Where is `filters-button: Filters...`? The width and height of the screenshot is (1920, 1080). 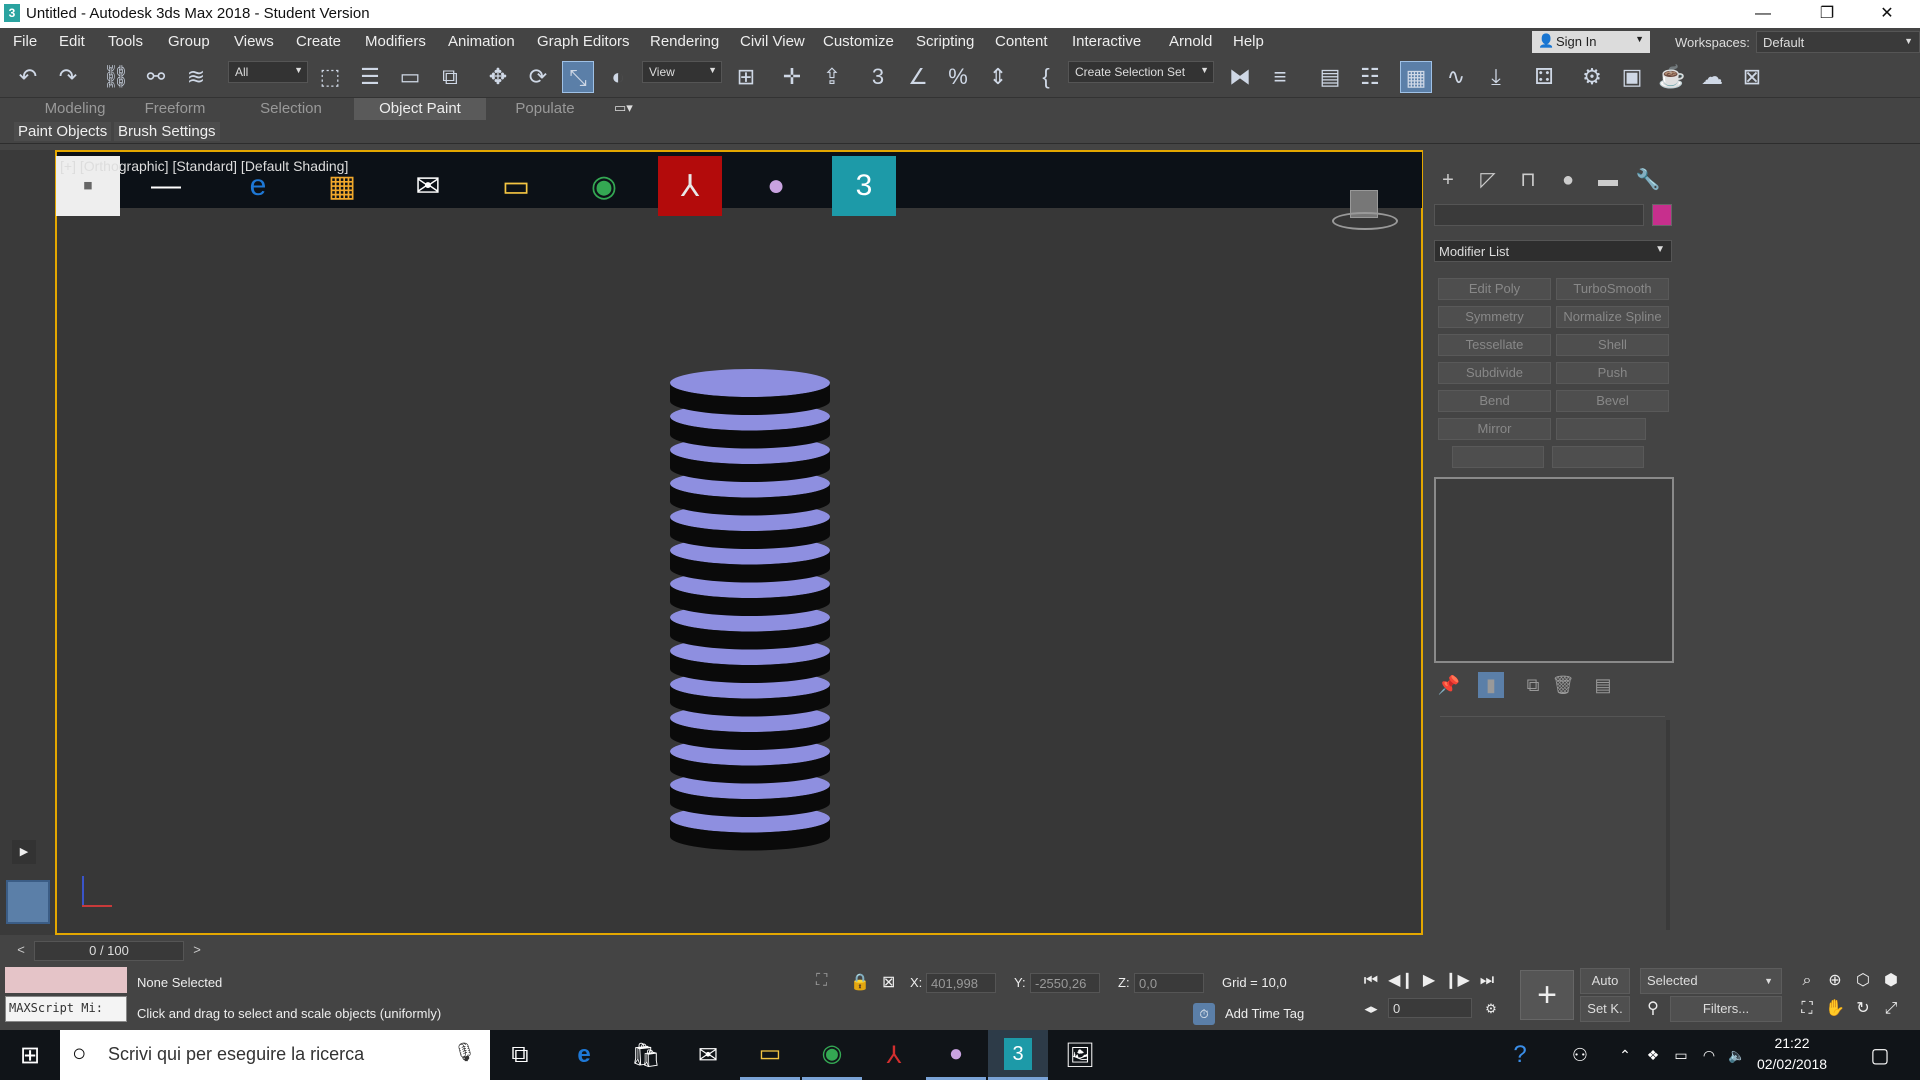
filters-button: Filters... is located at coordinates (1726, 1009).